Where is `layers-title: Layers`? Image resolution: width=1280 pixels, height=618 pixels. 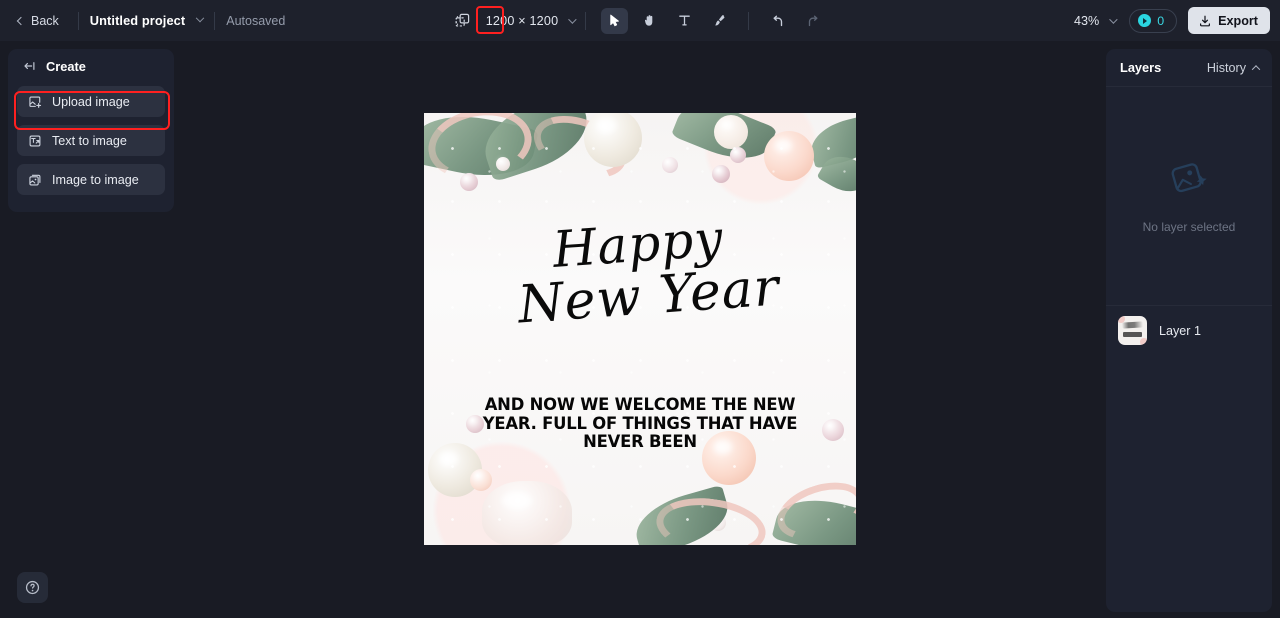
layers-title: Layers is located at coordinates (1141, 67).